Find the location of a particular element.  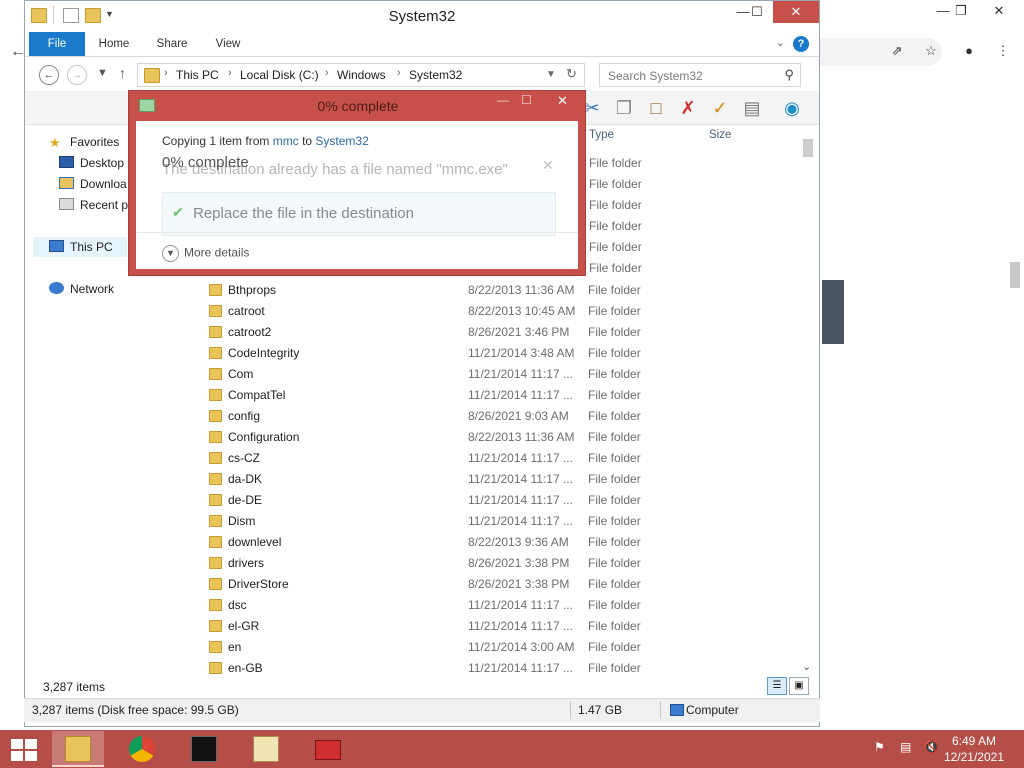

refresh-icon: ↻ is located at coordinates (571, 74).